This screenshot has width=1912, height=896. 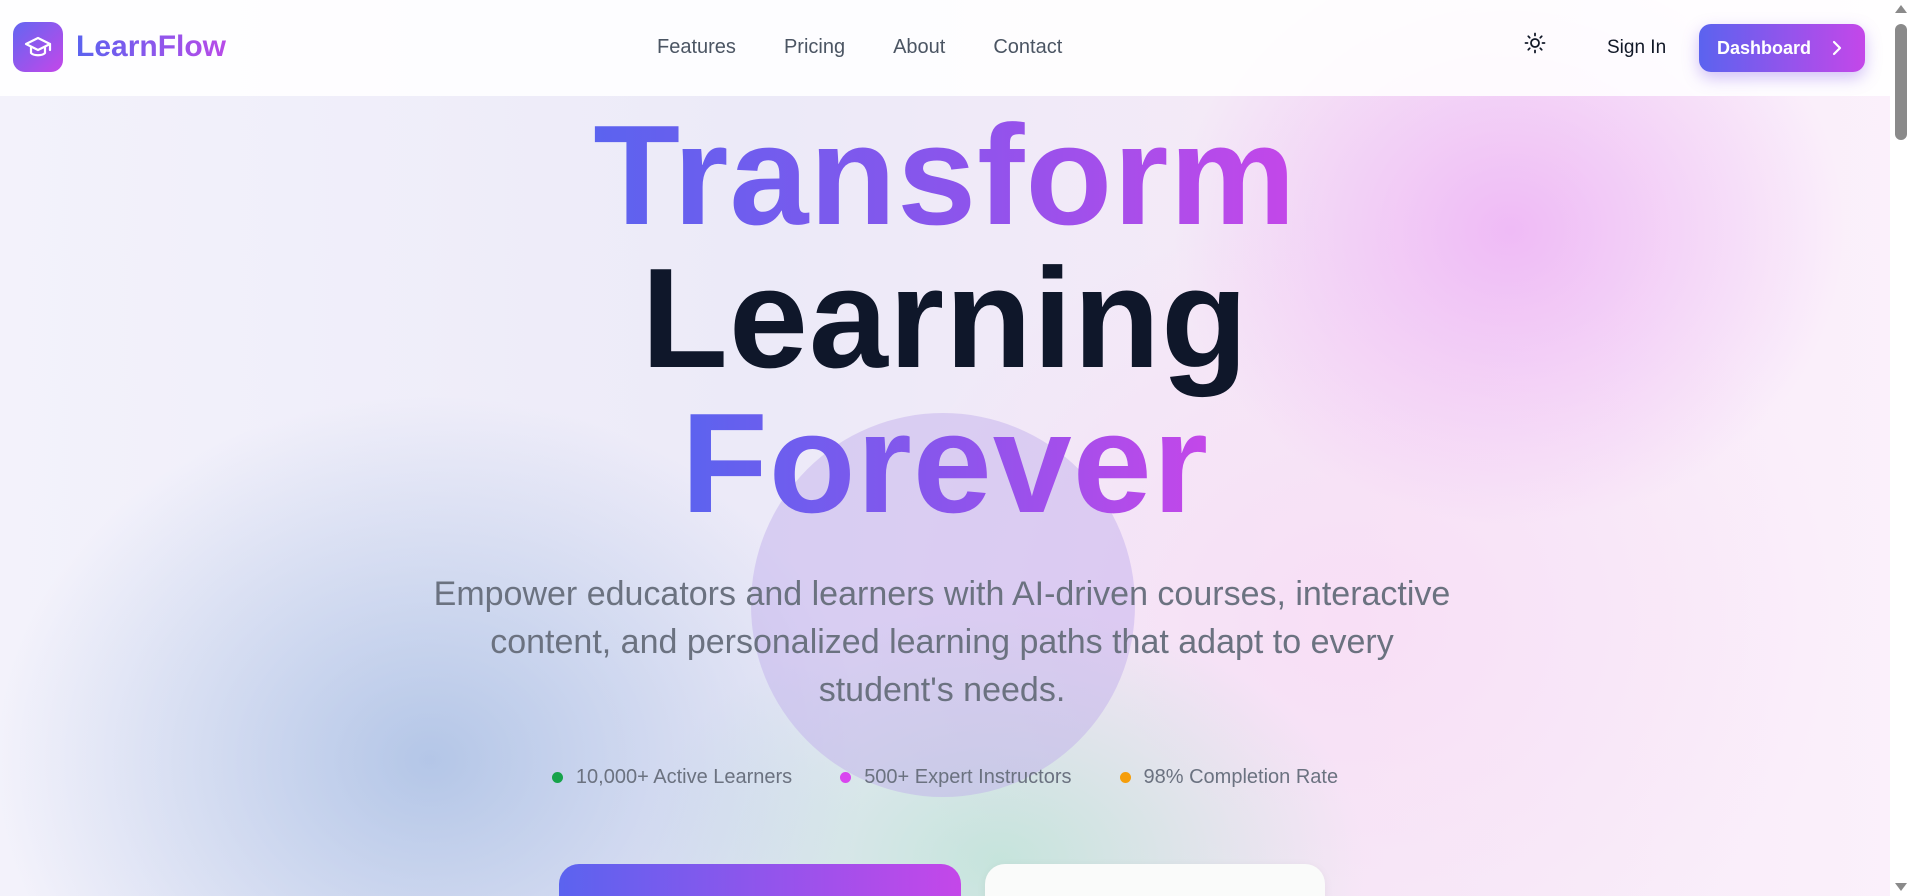 I want to click on site-header: LearnFlow Features Pricing About Contact, so click(x=945, y=48).